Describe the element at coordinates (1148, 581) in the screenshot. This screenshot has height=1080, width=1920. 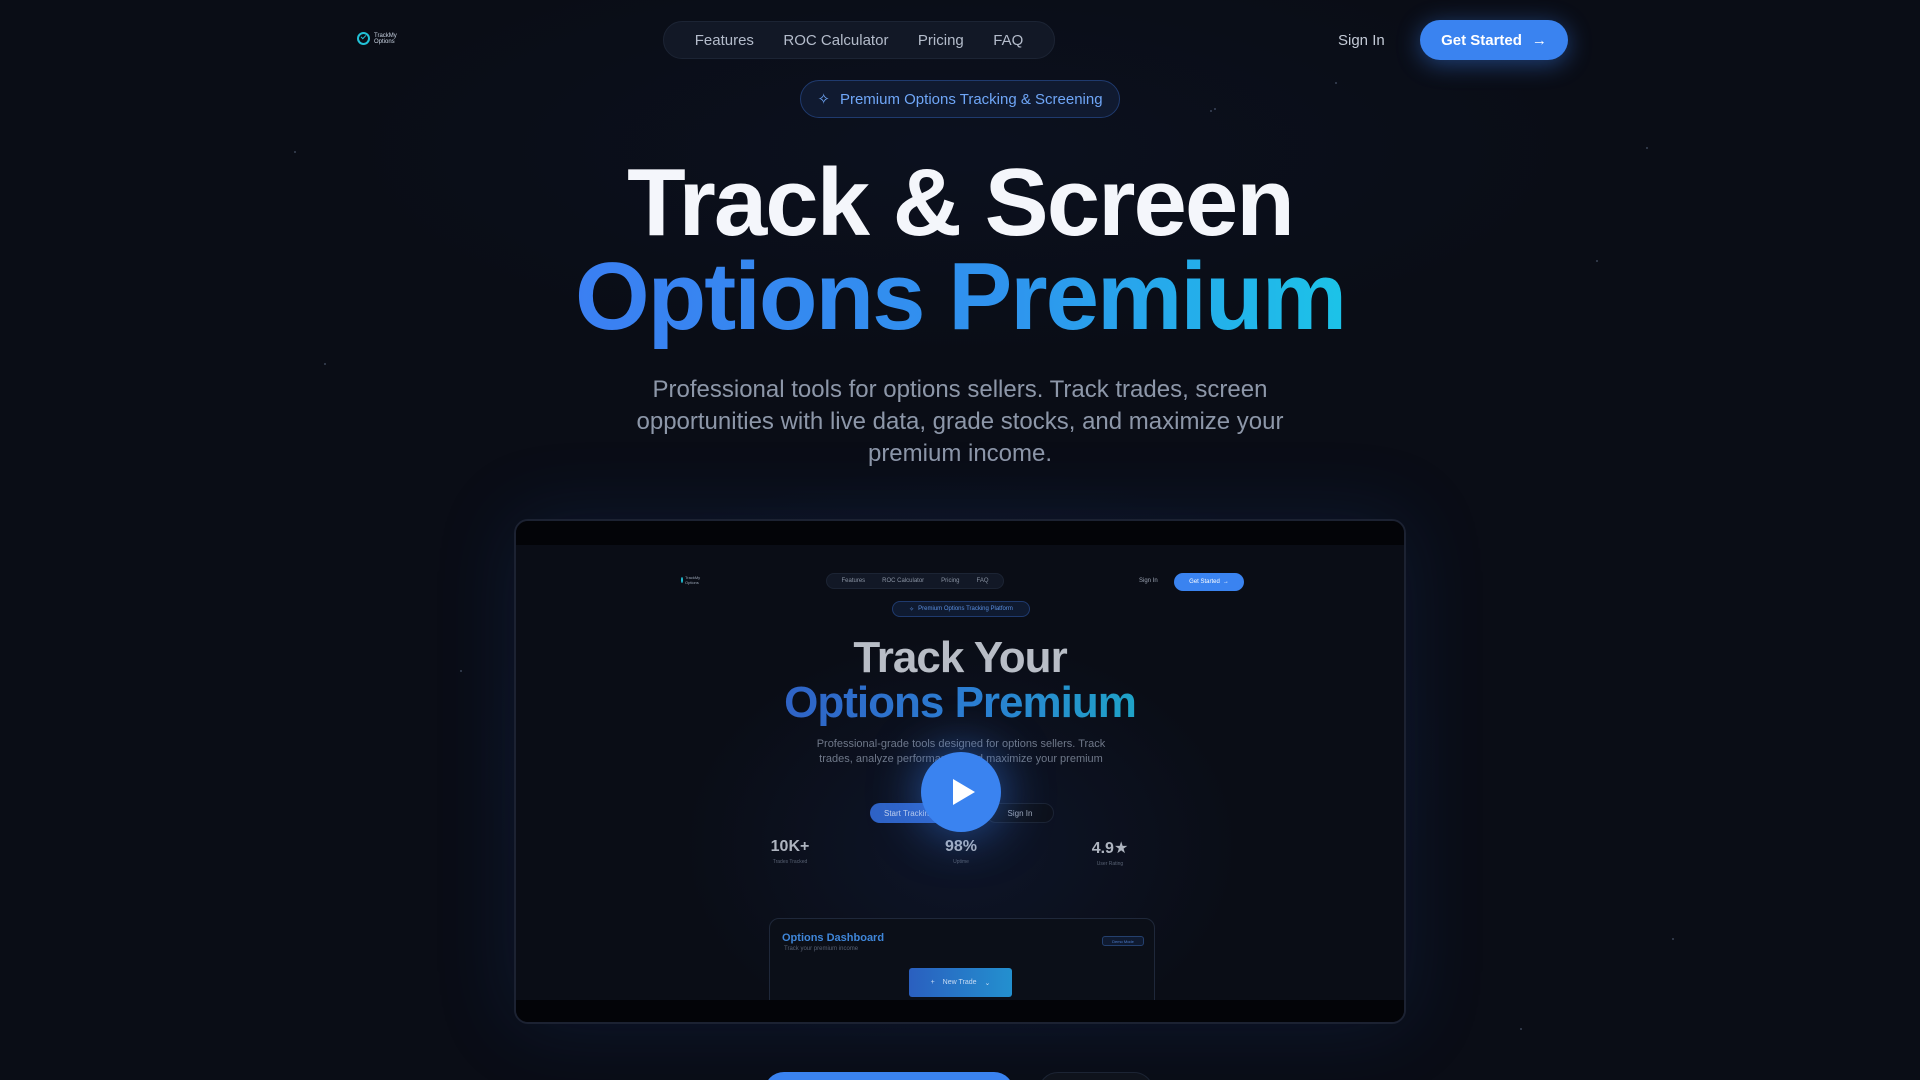
I see `preview-sign-in: Sign In` at that location.